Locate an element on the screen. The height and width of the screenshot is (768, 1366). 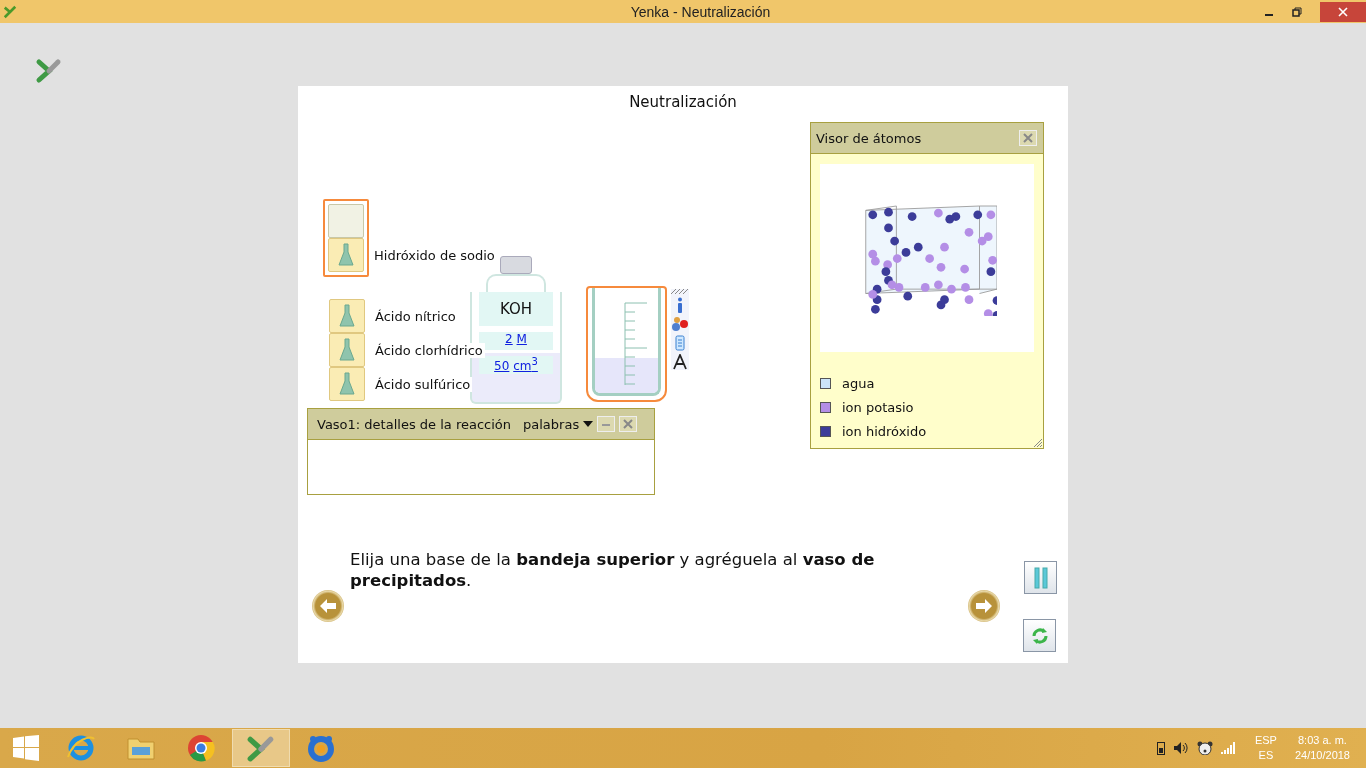
window-title: Yenka - Neutralización is located at coordinates (700, 11).